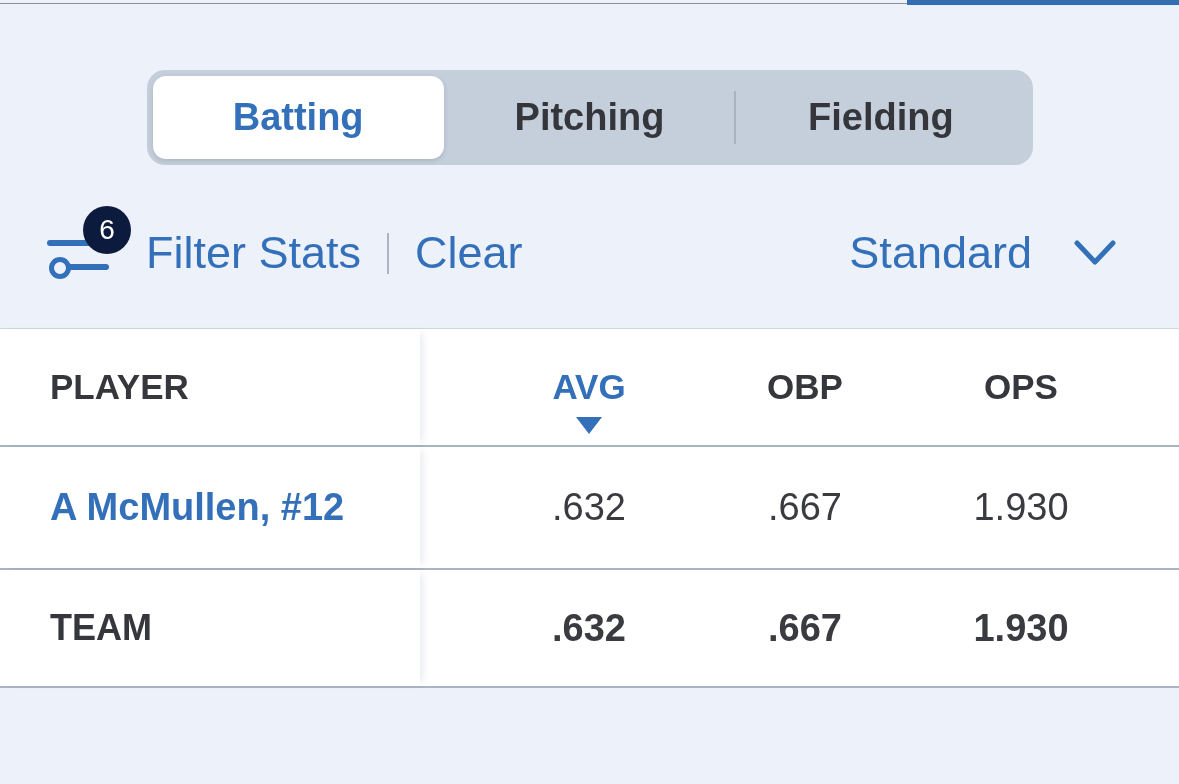  What do you see at coordinates (881, 117) in the screenshot?
I see `segment-tab: Fielding` at bounding box center [881, 117].